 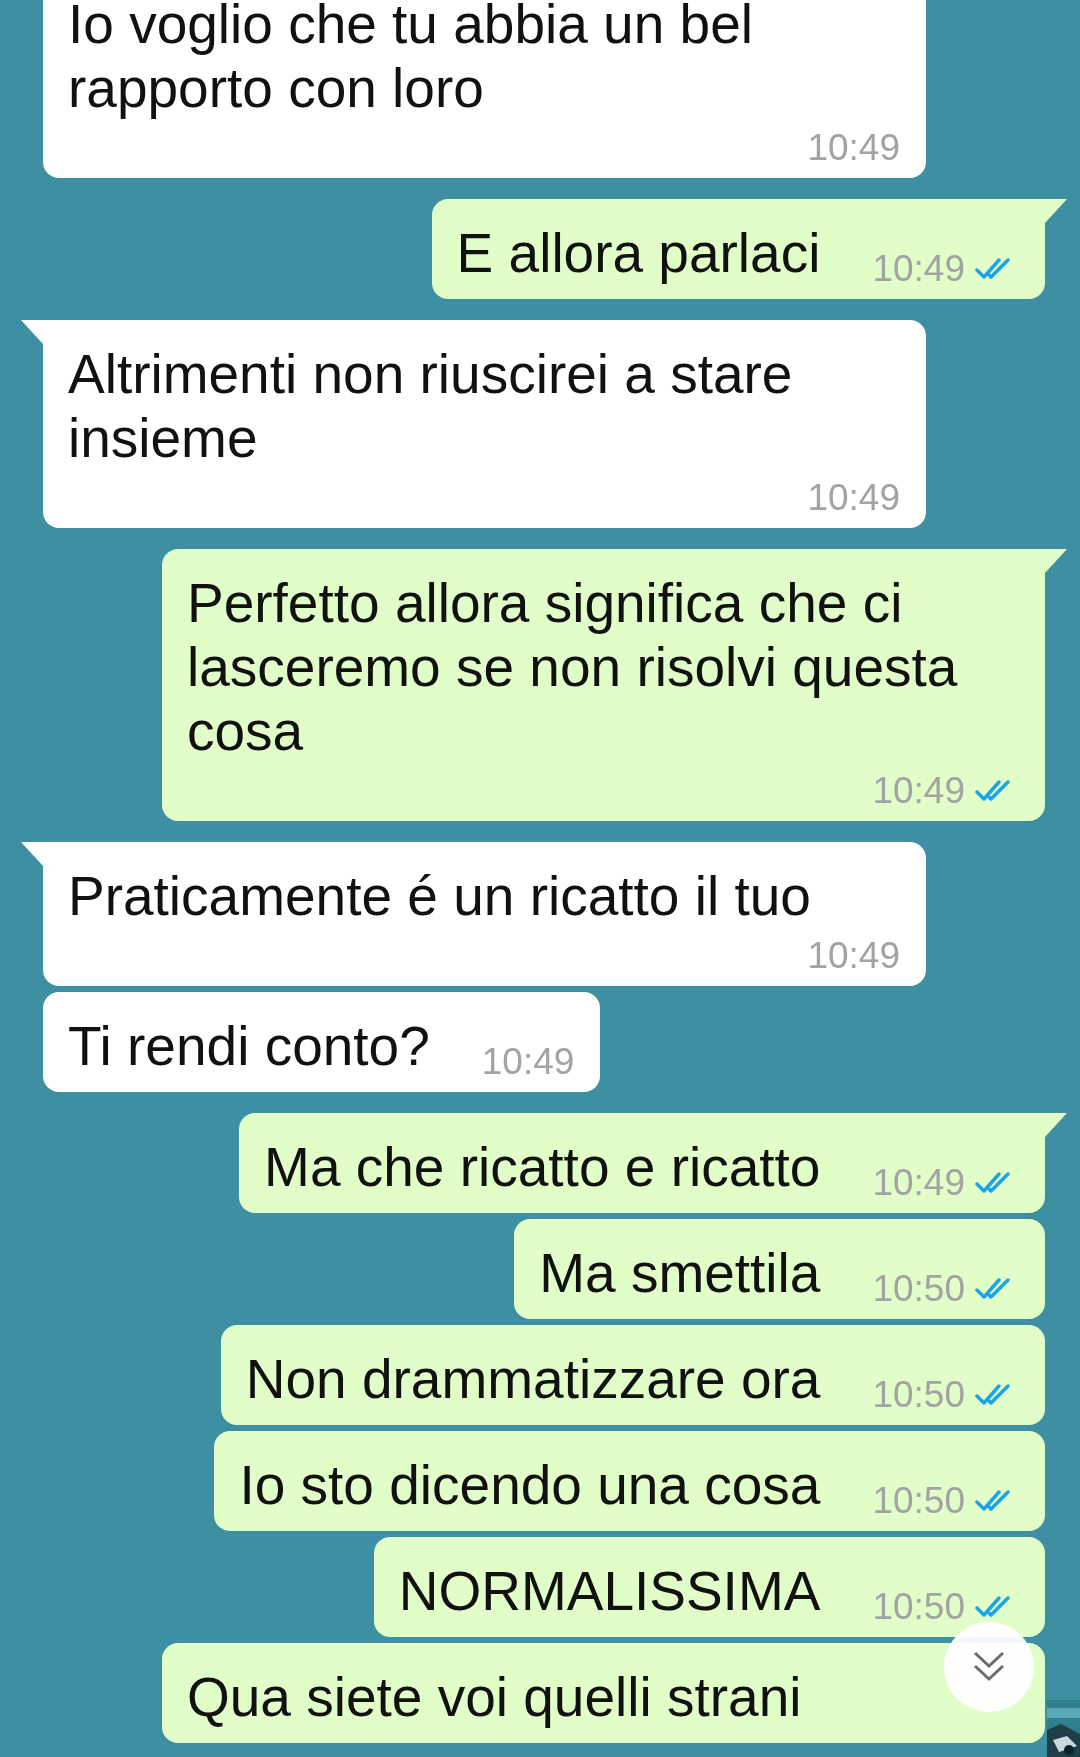 What do you see at coordinates (542, 1167) in the screenshot?
I see `message-text: Ma che ricatto e ricatto` at bounding box center [542, 1167].